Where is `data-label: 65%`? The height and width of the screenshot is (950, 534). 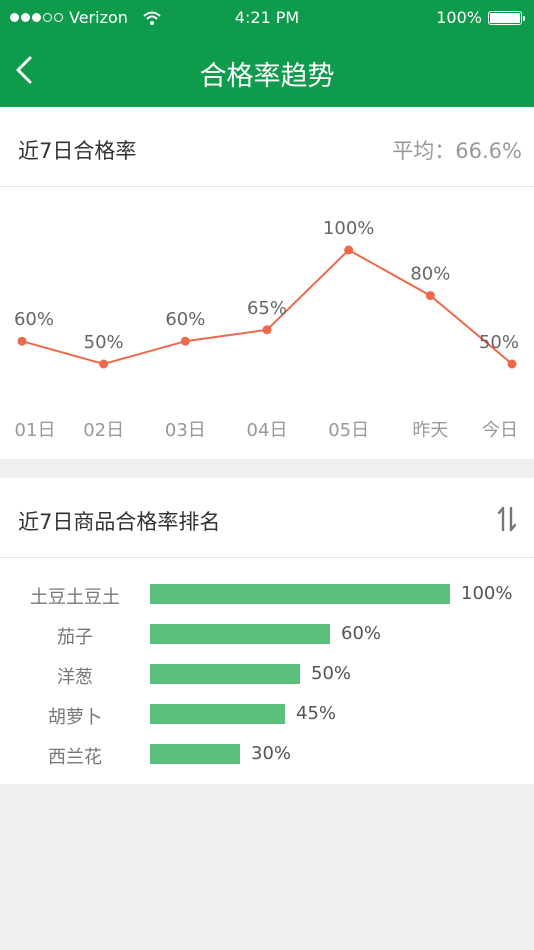
data-label: 65% is located at coordinates (267, 308).